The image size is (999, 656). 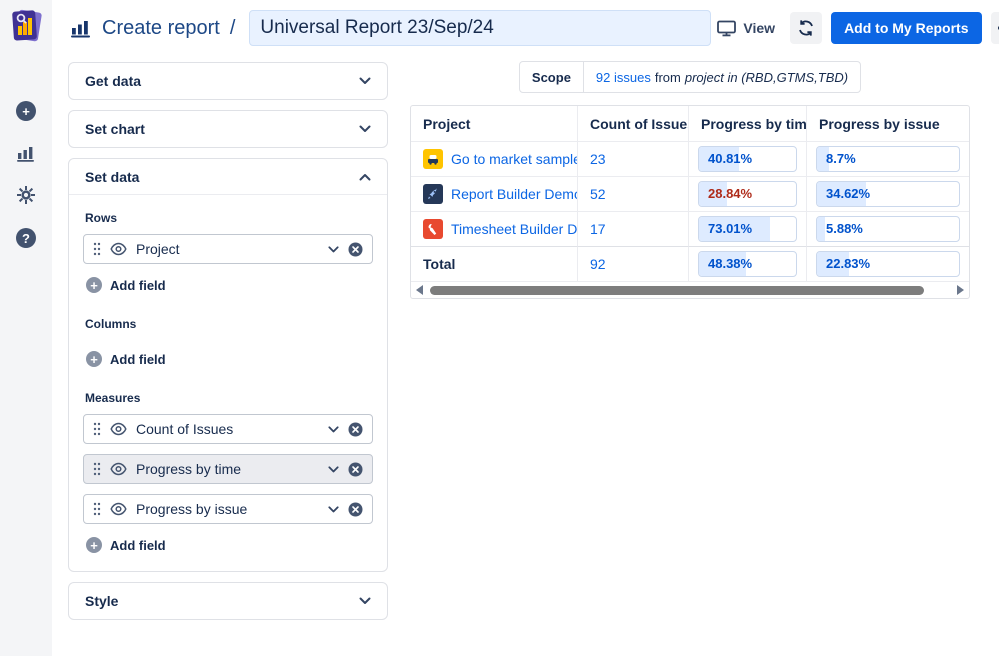 What do you see at coordinates (433, 159) in the screenshot?
I see `go-to-market-avatar` at bounding box center [433, 159].